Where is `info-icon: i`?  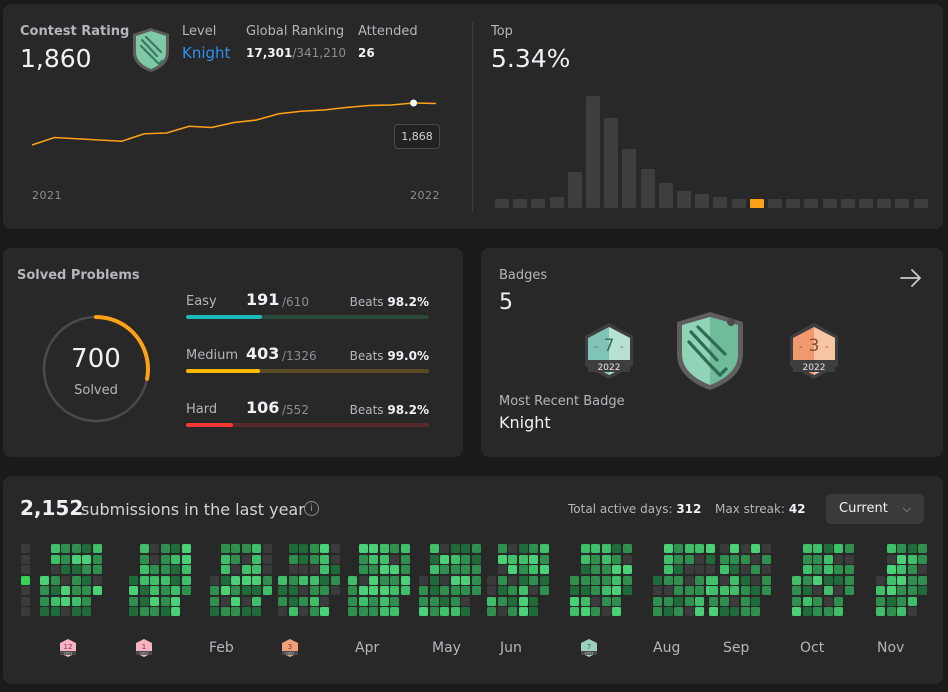 info-icon: i is located at coordinates (311, 508).